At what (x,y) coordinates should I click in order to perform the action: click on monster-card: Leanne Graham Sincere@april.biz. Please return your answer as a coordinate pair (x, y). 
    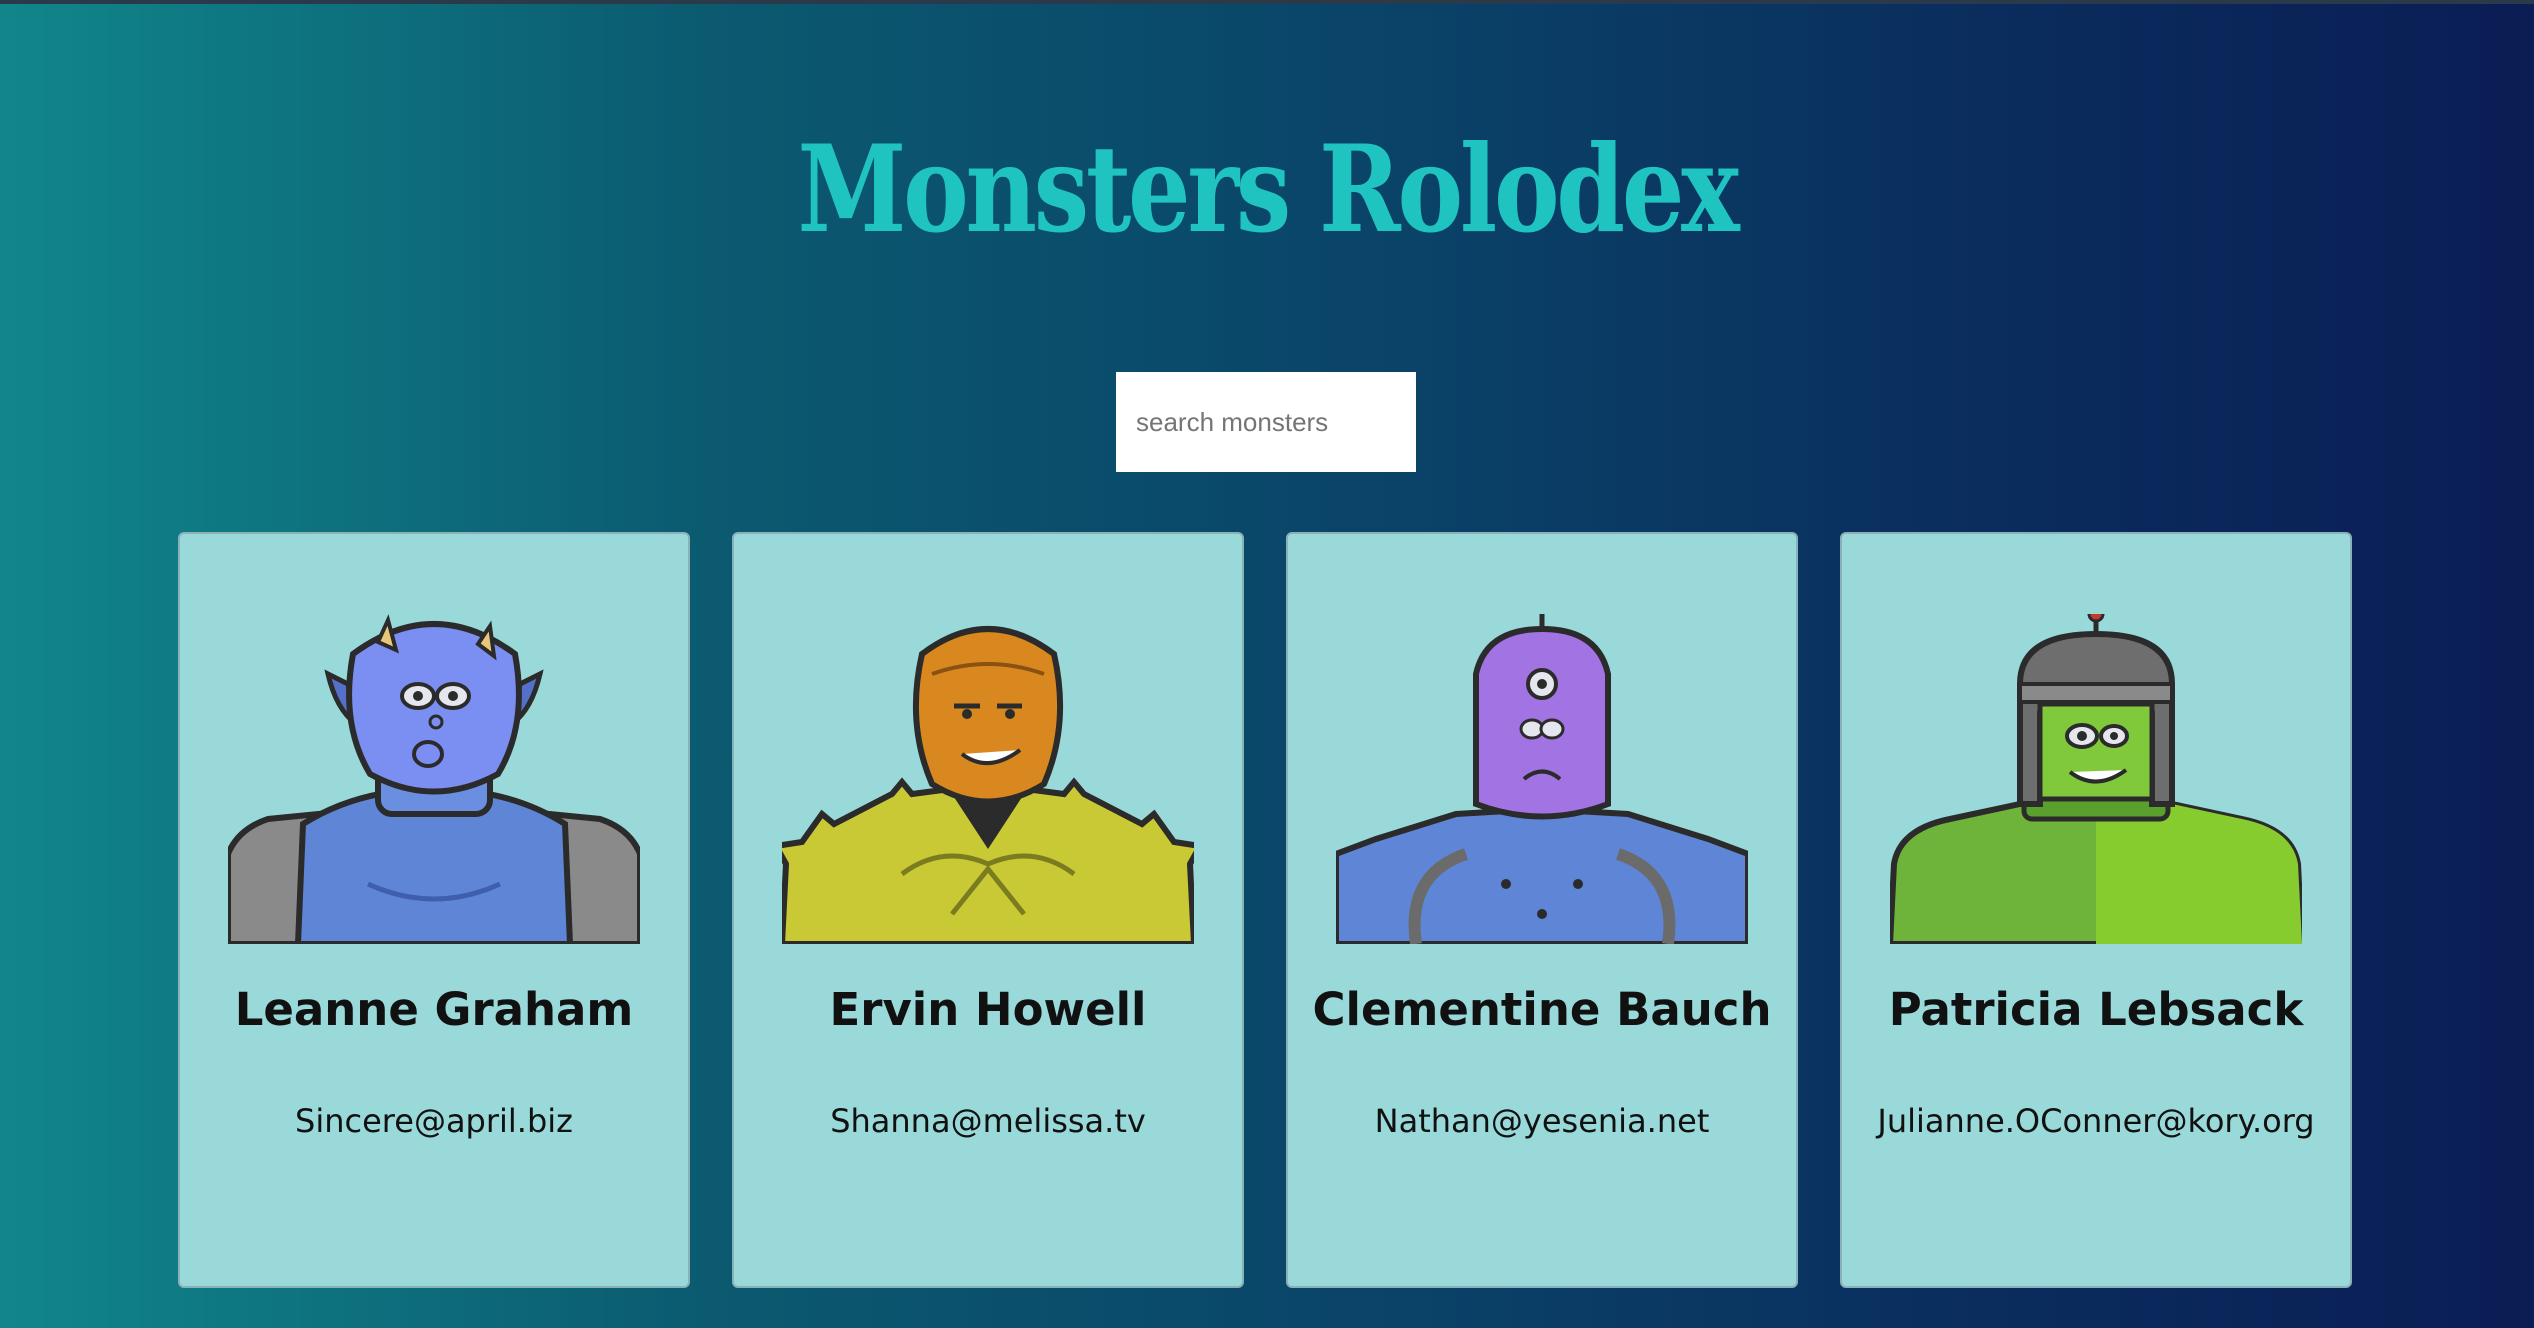
    Looking at the image, I should click on (434, 910).